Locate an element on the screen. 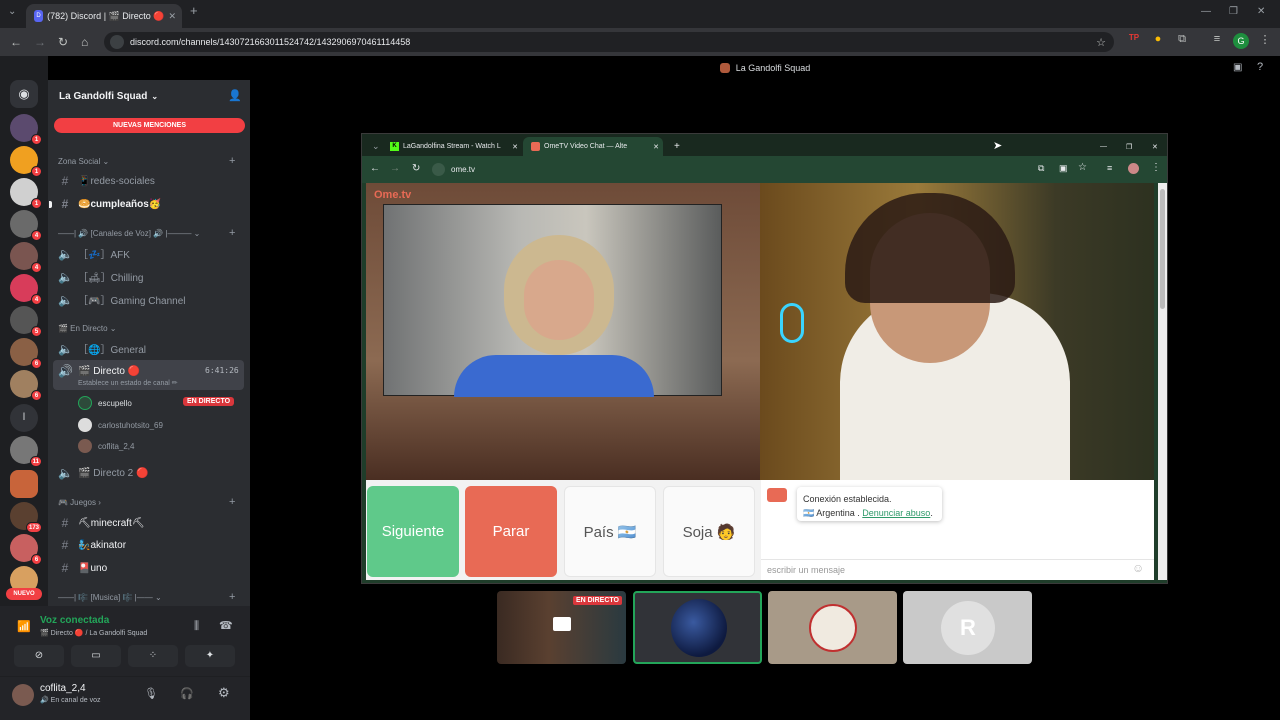 Image resolution: width=1280 pixels, height=720 pixels. server-icon-5: 4 is located at coordinates (26, 257).